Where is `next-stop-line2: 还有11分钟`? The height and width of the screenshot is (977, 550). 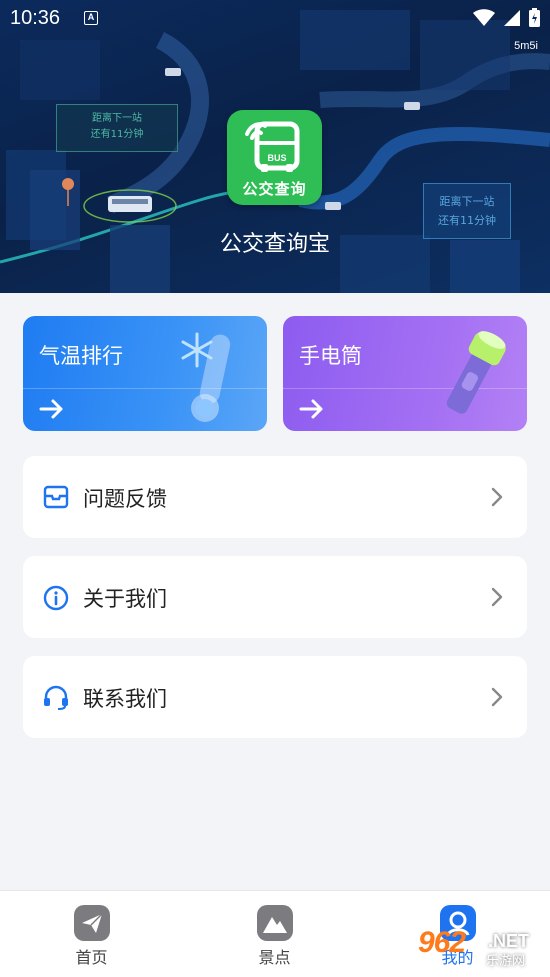 next-stop-line2: 还有11分钟 is located at coordinates (117, 134).